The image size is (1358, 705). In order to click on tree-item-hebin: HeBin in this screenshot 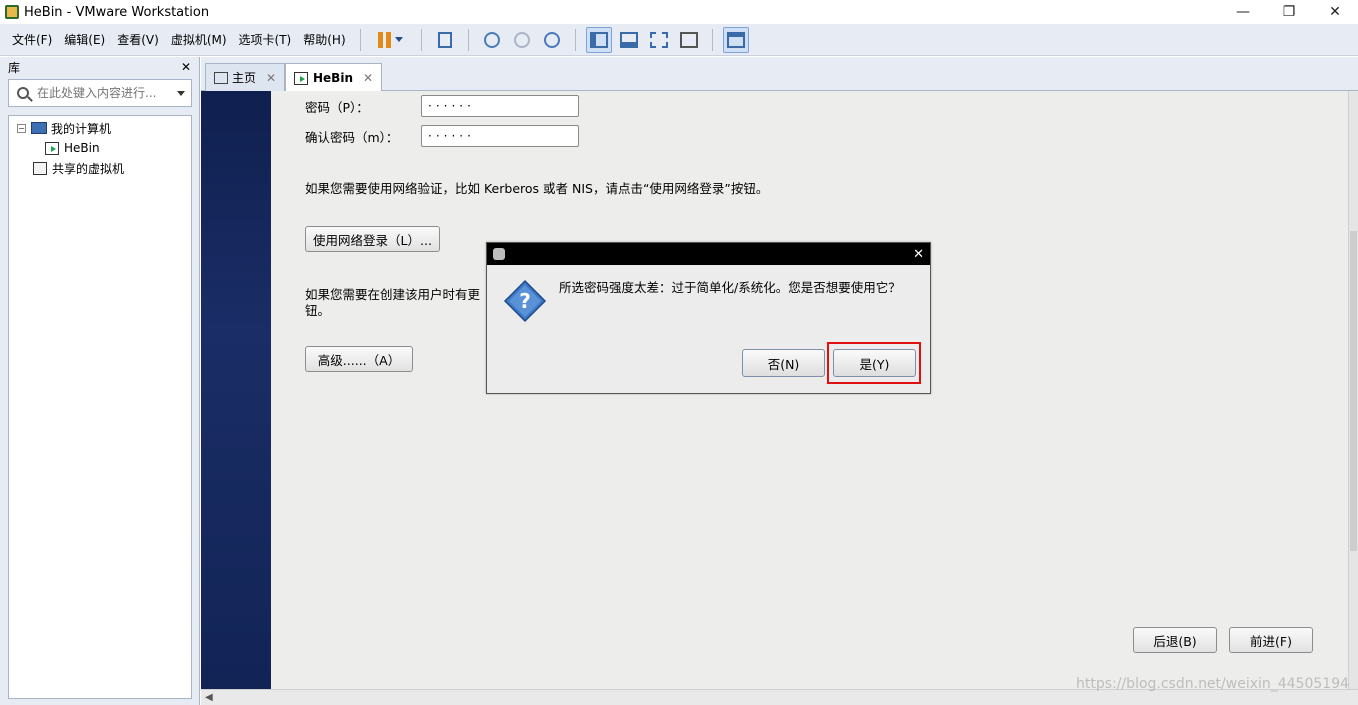, I will do `click(100, 148)`.